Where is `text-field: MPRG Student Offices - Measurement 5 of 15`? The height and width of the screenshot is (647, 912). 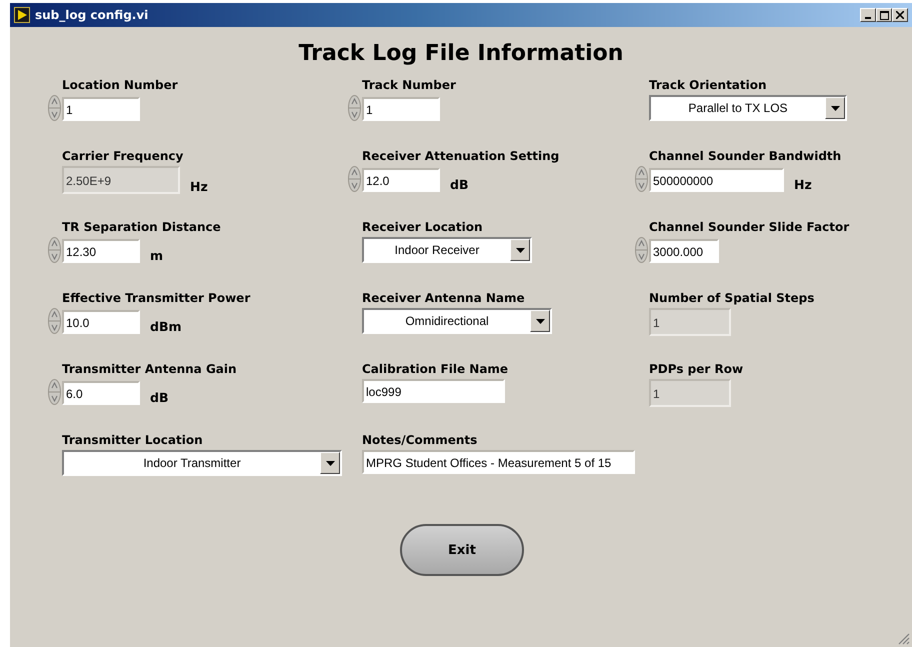 text-field: MPRG Student Offices - Measurement 5 of 15 is located at coordinates (498, 462).